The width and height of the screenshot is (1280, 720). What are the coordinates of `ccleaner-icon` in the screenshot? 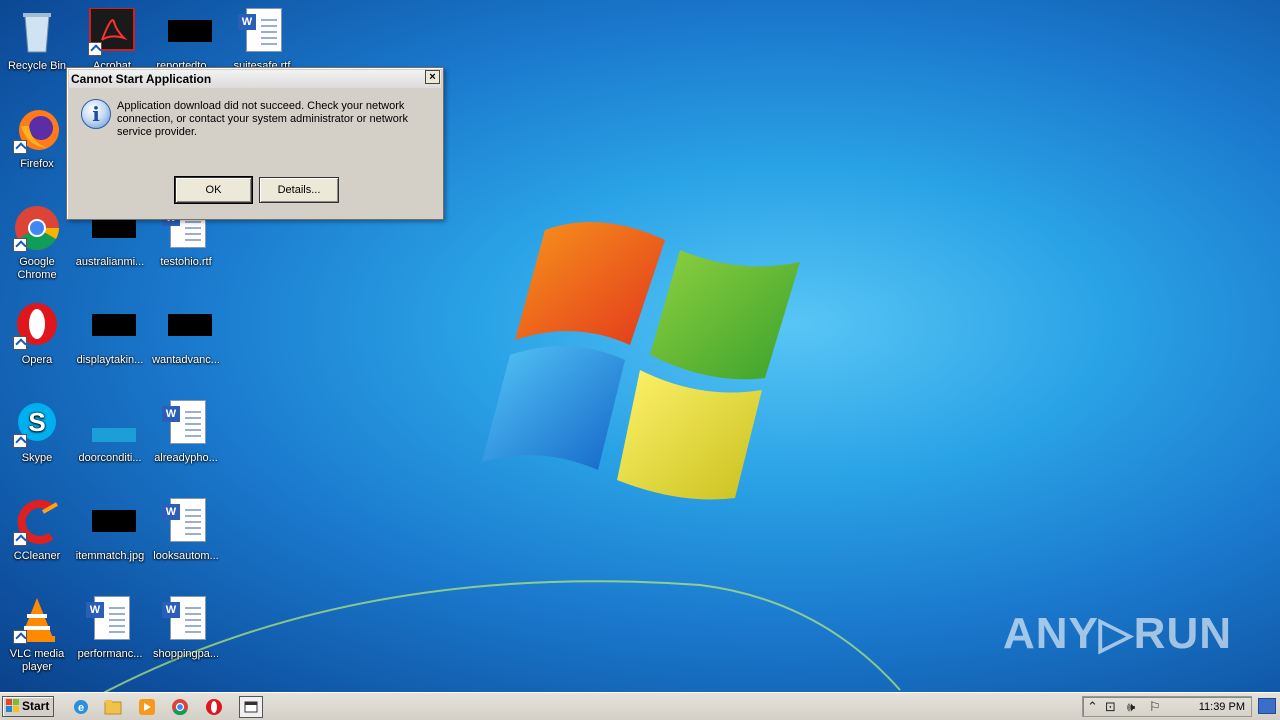 It's located at (37, 522).